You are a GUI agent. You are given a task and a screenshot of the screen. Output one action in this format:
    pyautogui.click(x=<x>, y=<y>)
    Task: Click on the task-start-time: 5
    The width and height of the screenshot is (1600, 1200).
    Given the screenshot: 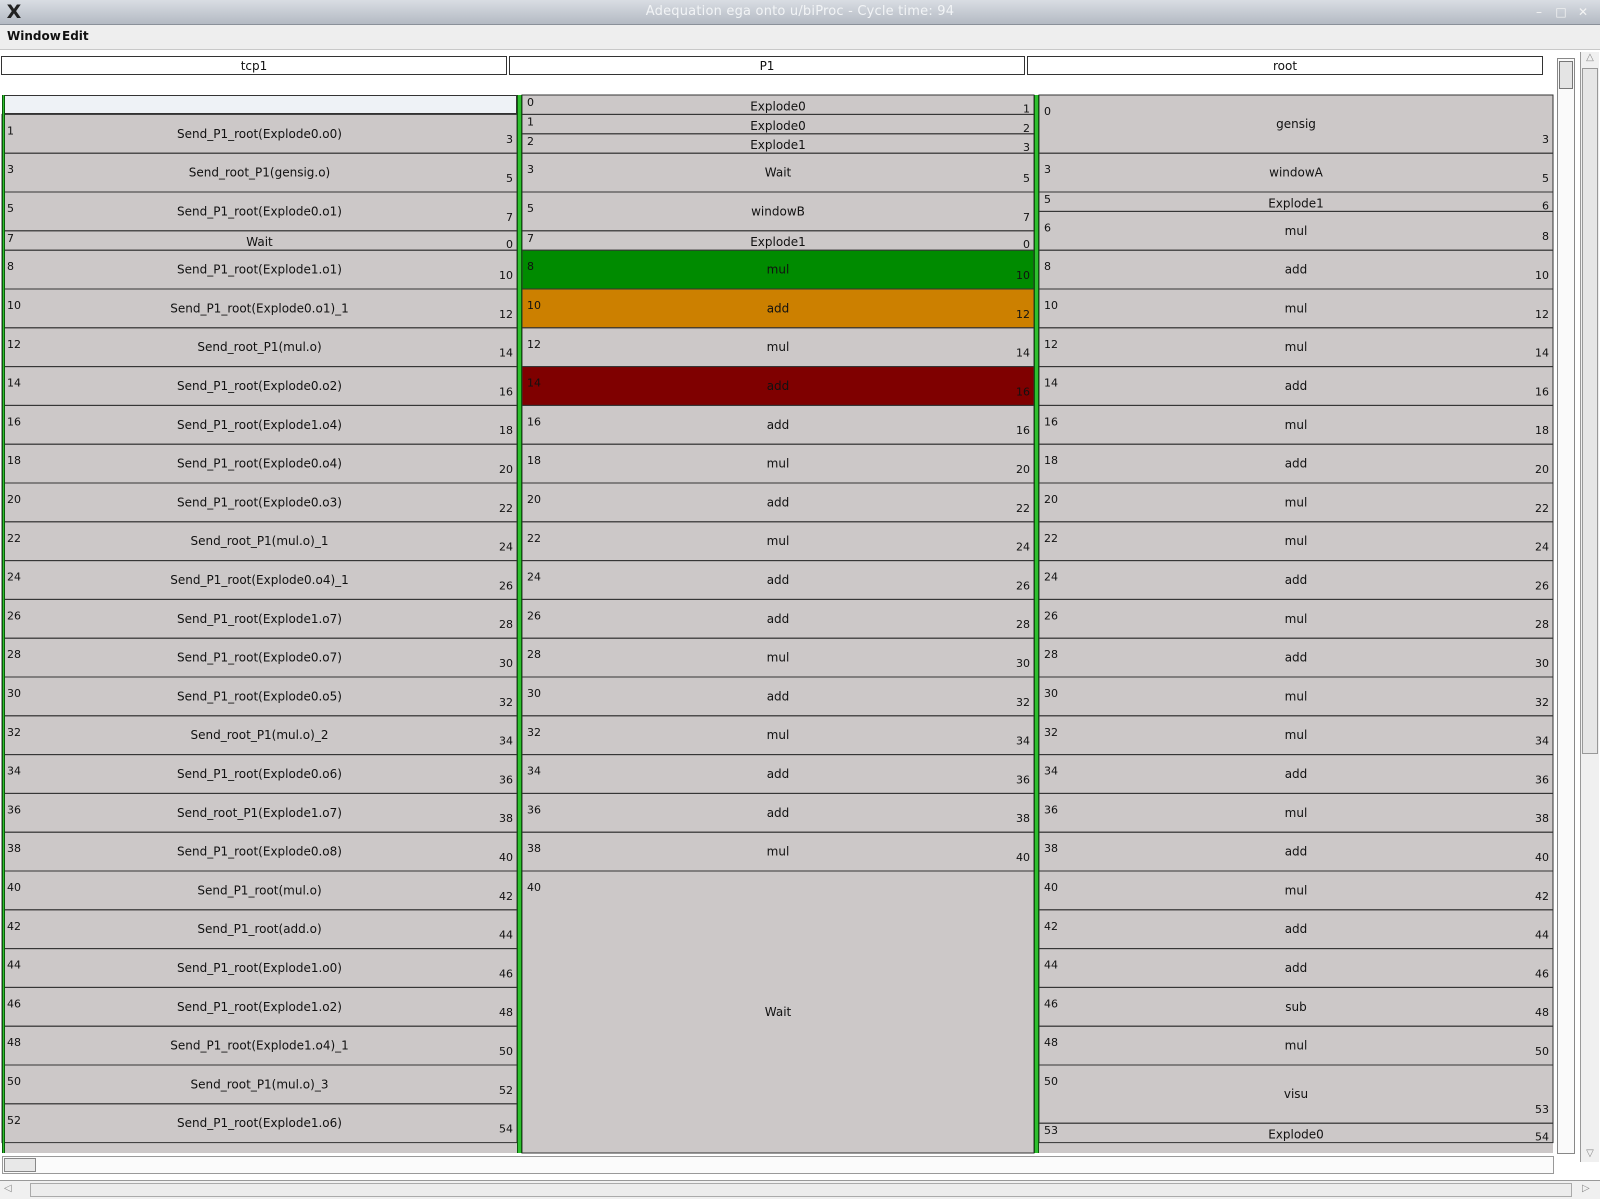 What is the action you would take?
    pyautogui.click(x=1047, y=199)
    